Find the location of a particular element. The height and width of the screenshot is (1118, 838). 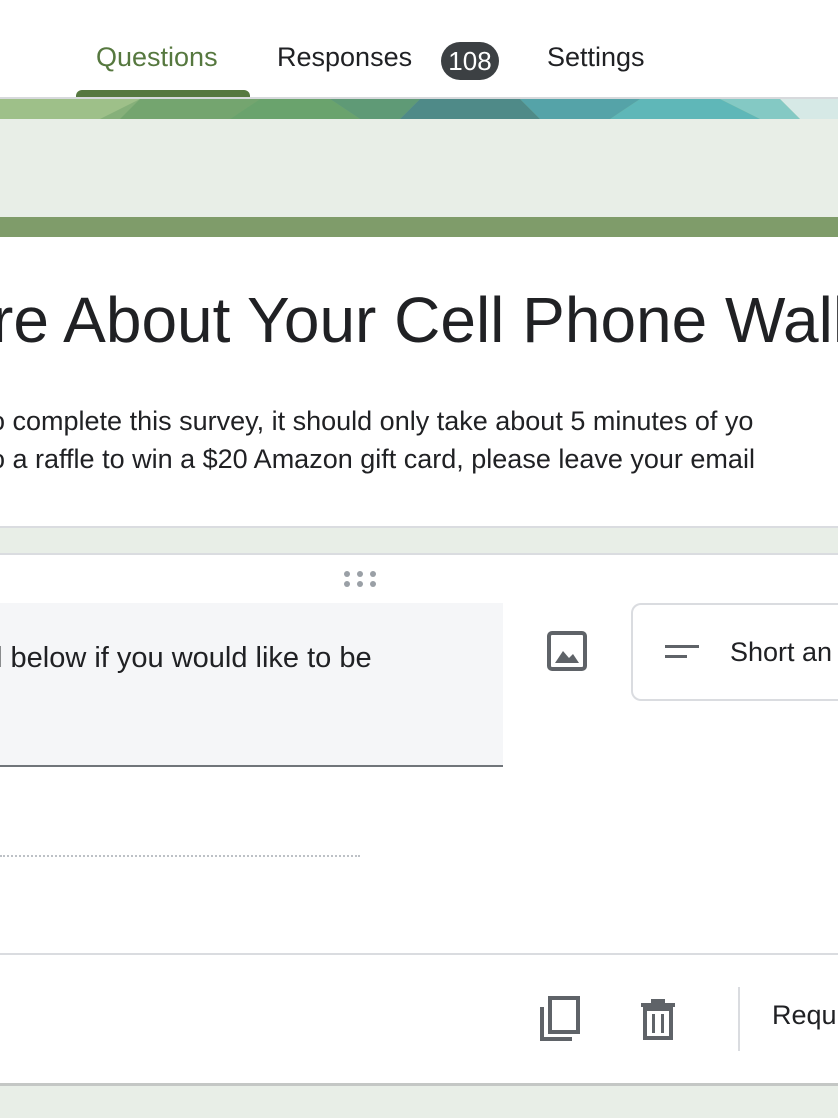

responses-count-badge: 108 is located at coordinates (470, 61).